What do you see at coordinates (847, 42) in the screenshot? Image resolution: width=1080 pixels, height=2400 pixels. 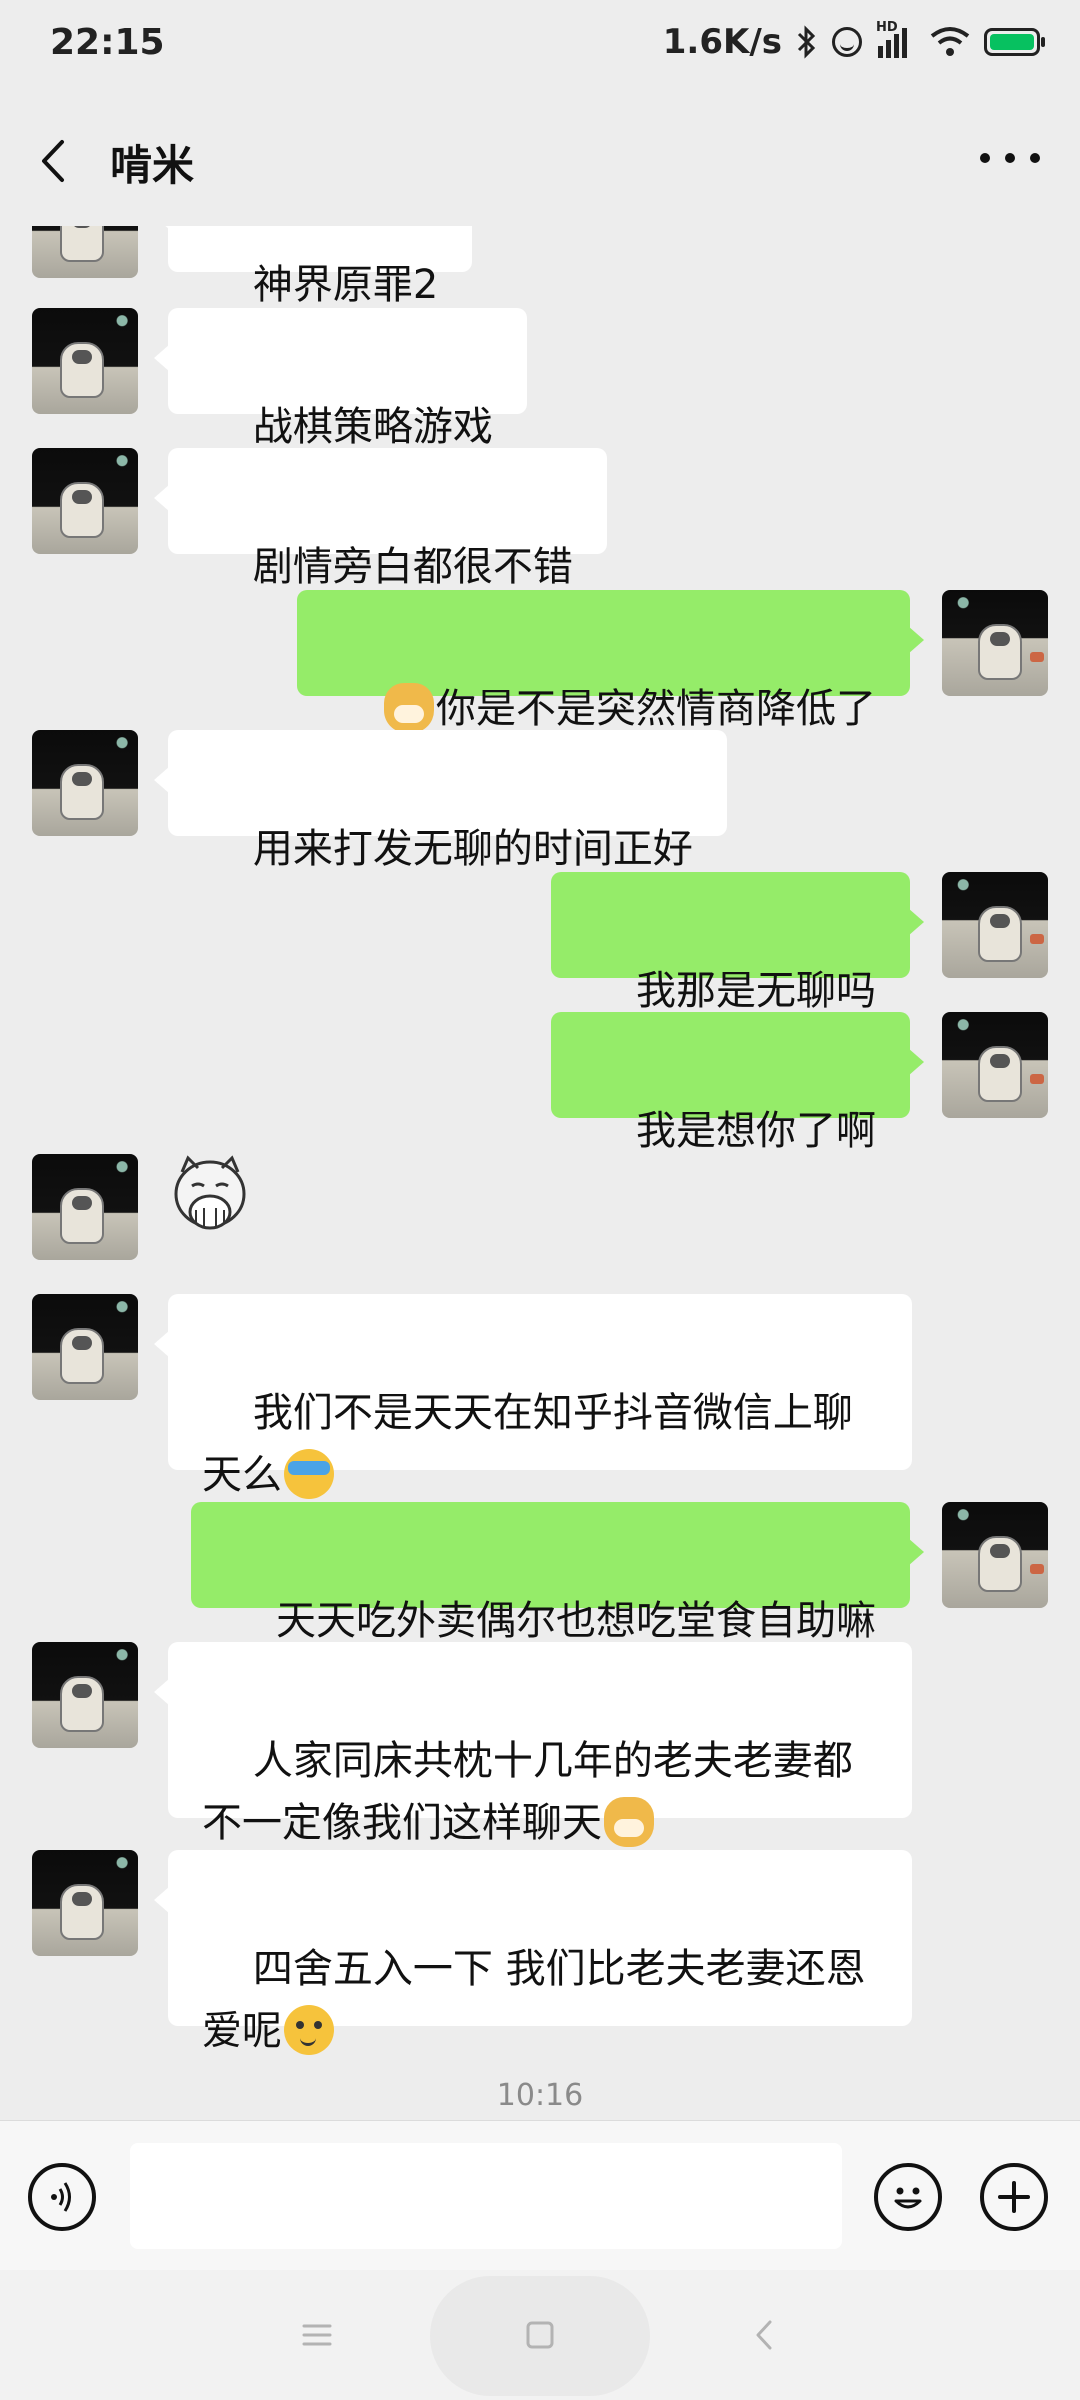 I see `face-status-icon` at bounding box center [847, 42].